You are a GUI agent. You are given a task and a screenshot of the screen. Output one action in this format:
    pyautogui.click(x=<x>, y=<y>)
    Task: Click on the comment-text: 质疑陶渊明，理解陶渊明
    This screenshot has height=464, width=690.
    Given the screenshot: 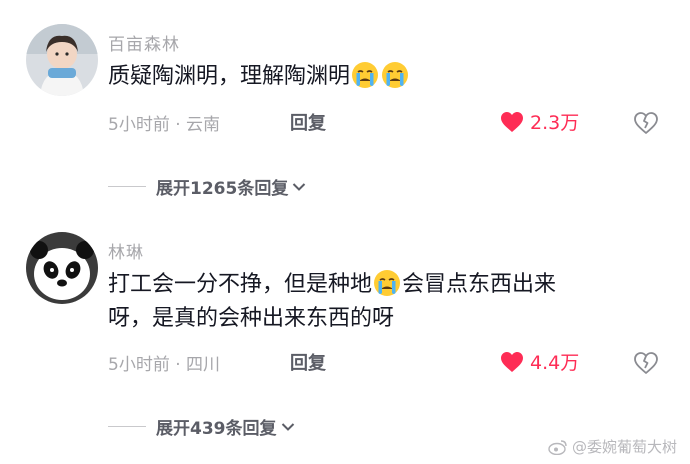 What is the action you would take?
    pyautogui.click(x=388, y=77)
    